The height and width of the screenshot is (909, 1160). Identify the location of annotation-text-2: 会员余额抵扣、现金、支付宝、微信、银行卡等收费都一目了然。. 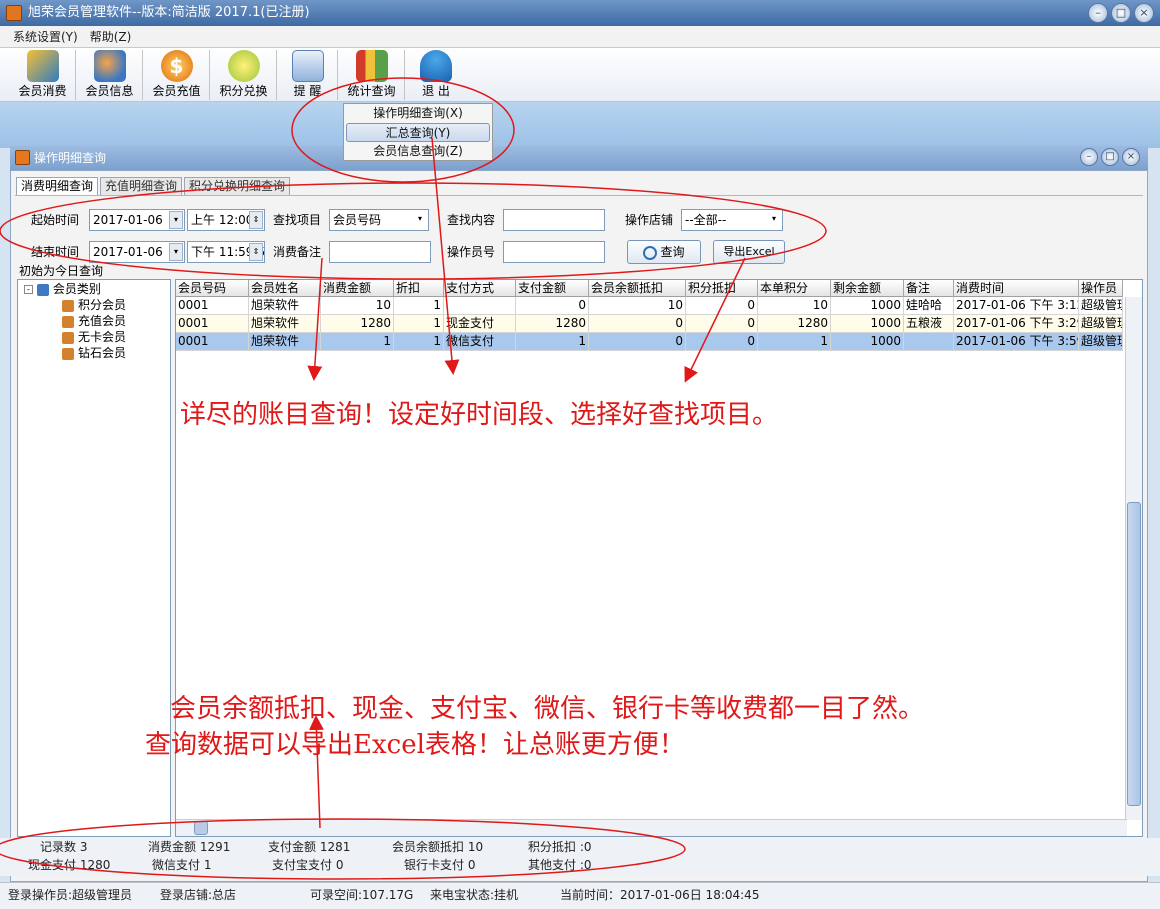
(547, 709).